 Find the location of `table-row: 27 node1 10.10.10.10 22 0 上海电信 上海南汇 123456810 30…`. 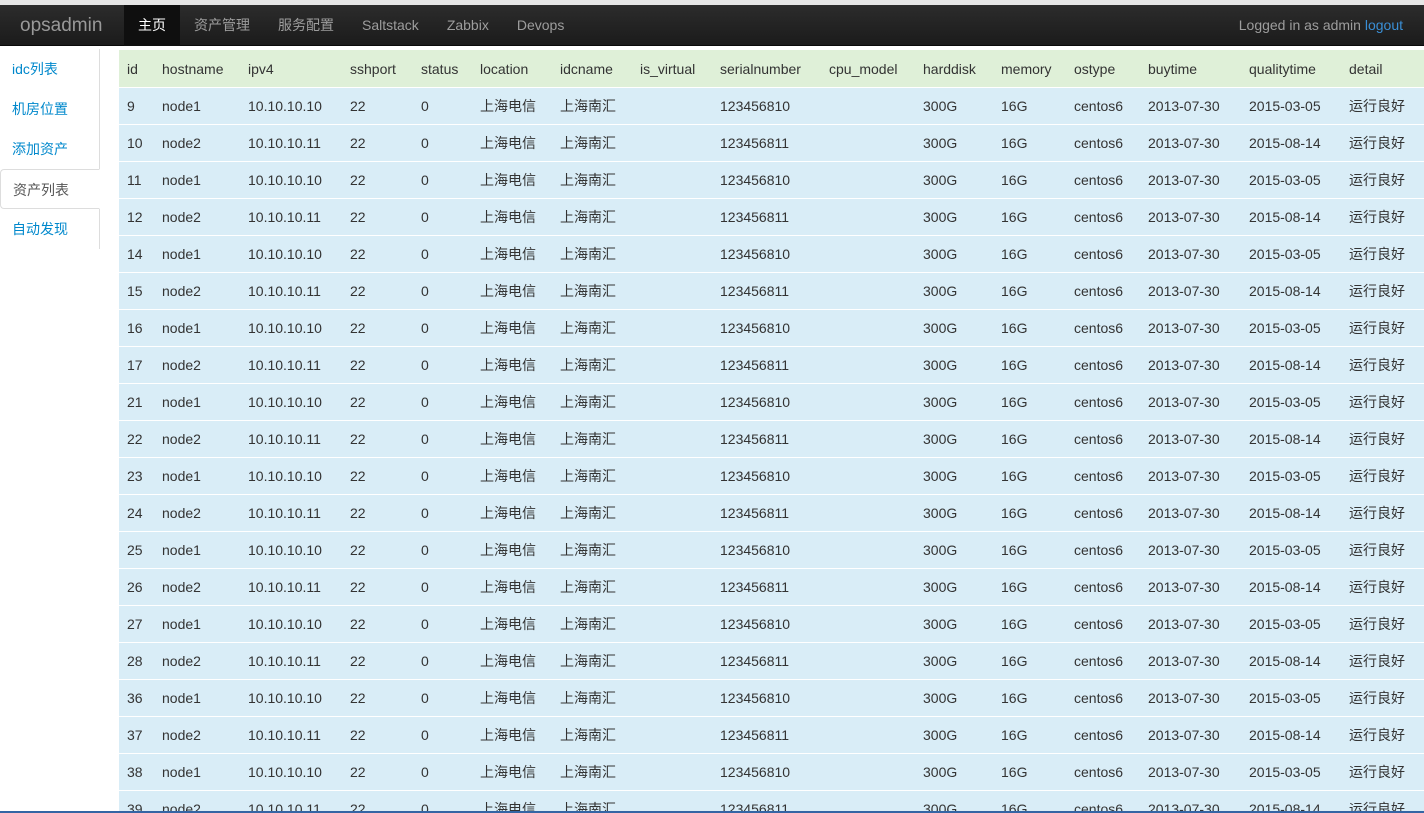

table-row: 27 node1 10.10.10.10 22 0 上海电信 上海南汇 123456810 30… is located at coordinates (771, 624).